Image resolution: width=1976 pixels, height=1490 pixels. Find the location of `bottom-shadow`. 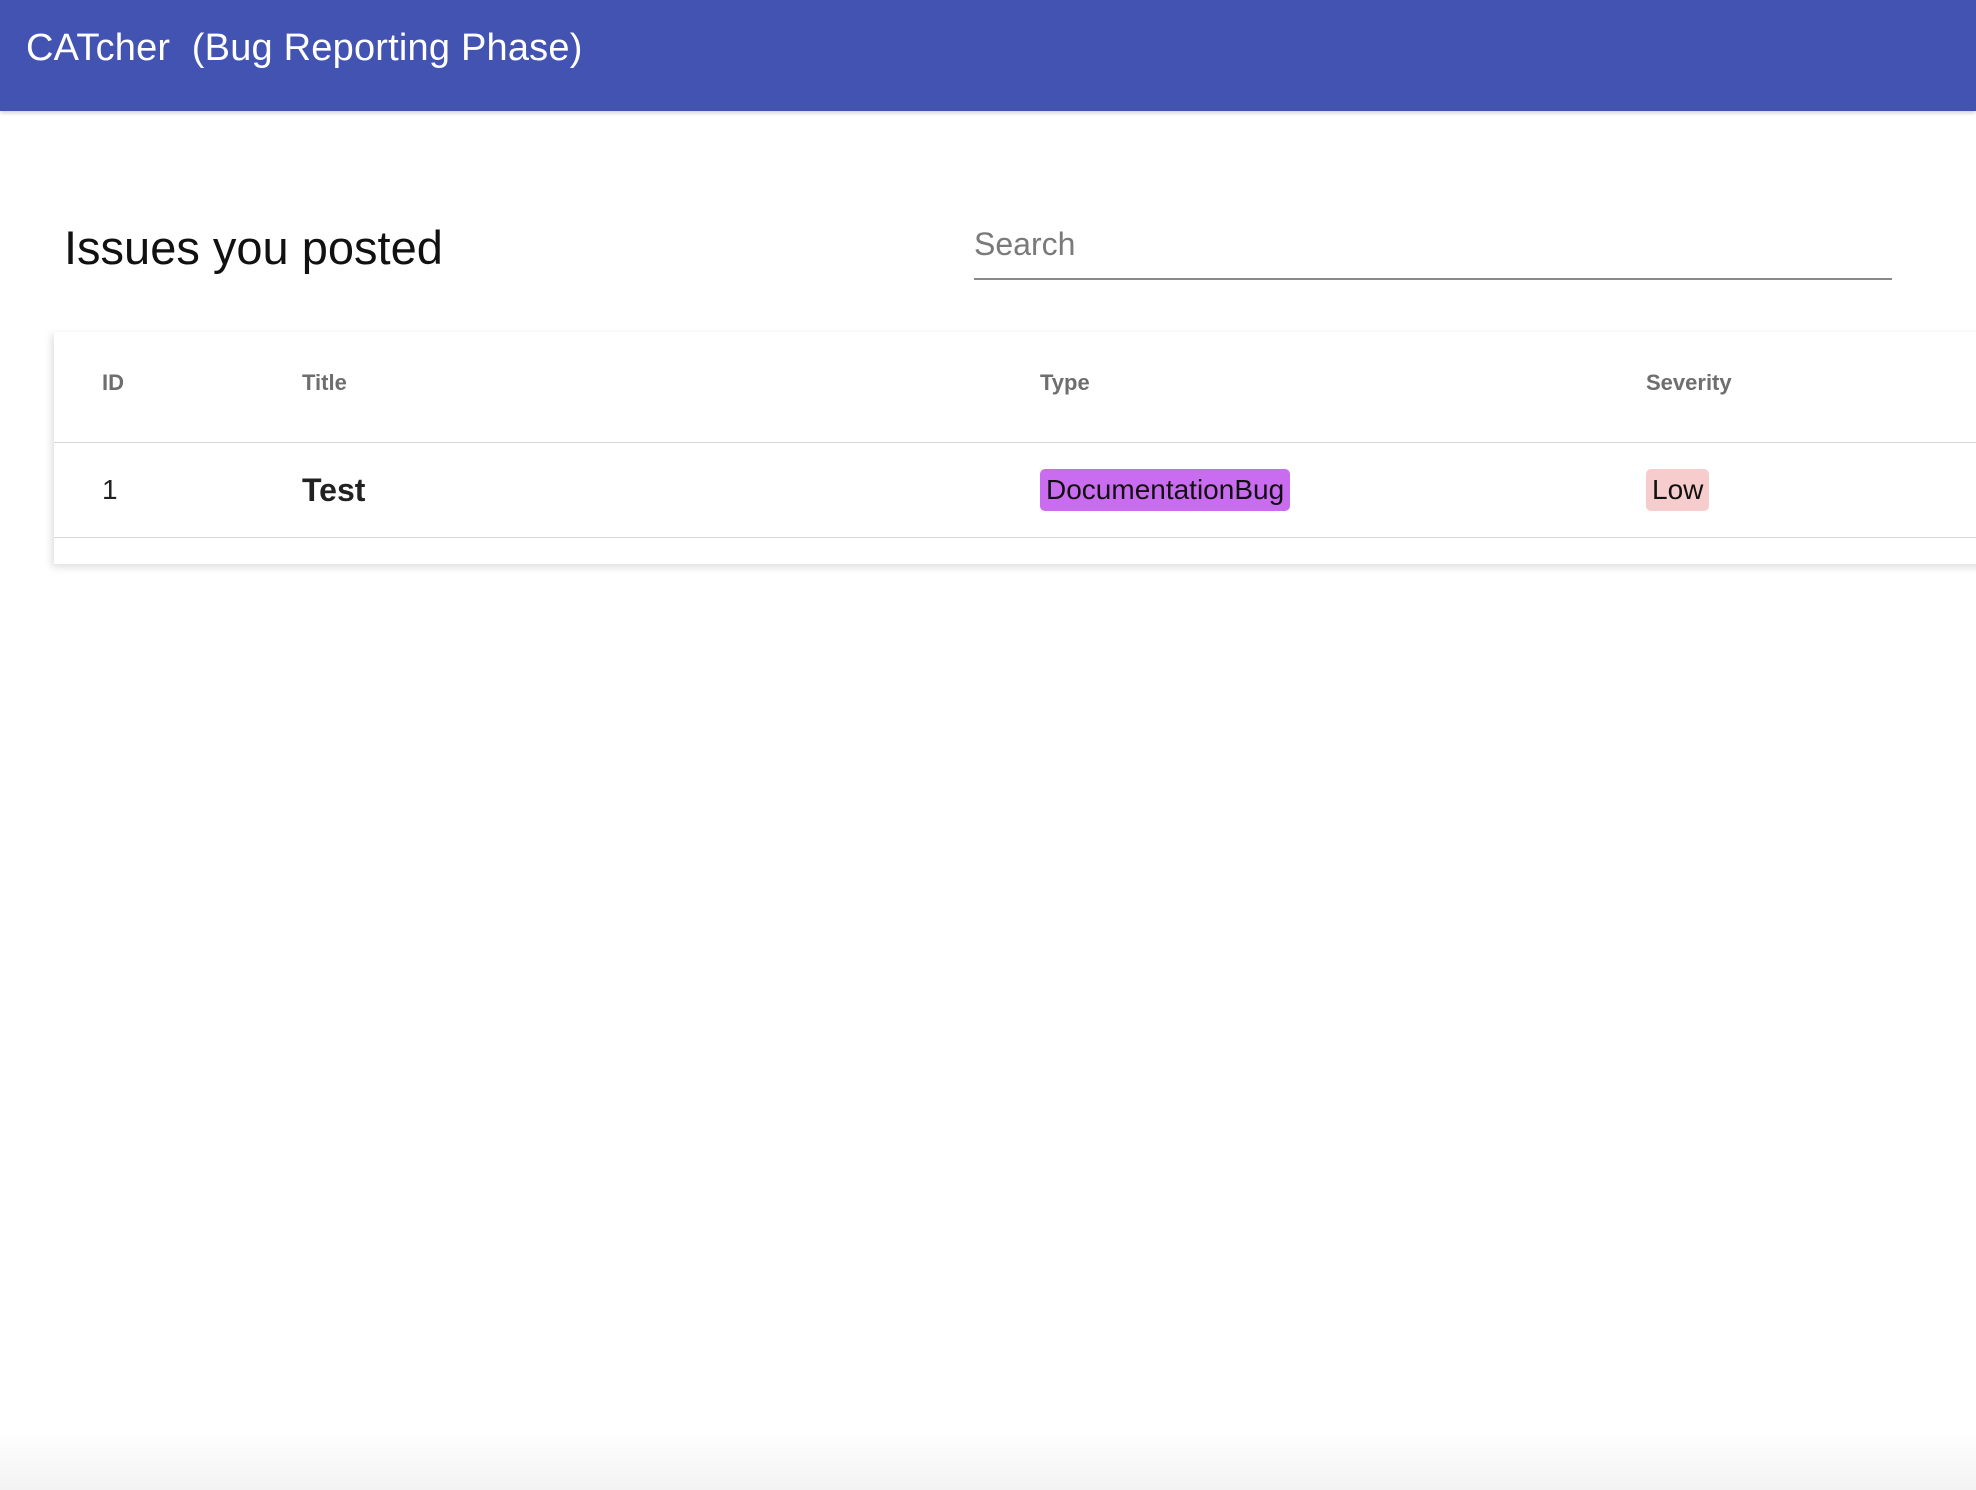

bottom-shadow is located at coordinates (988, 1460).